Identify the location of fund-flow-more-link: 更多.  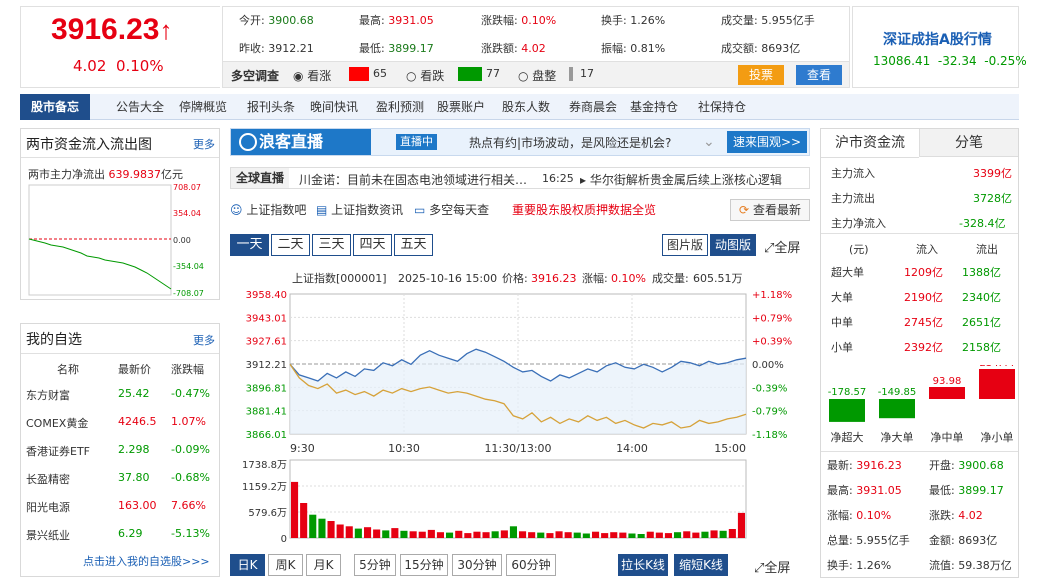
(204, 144).